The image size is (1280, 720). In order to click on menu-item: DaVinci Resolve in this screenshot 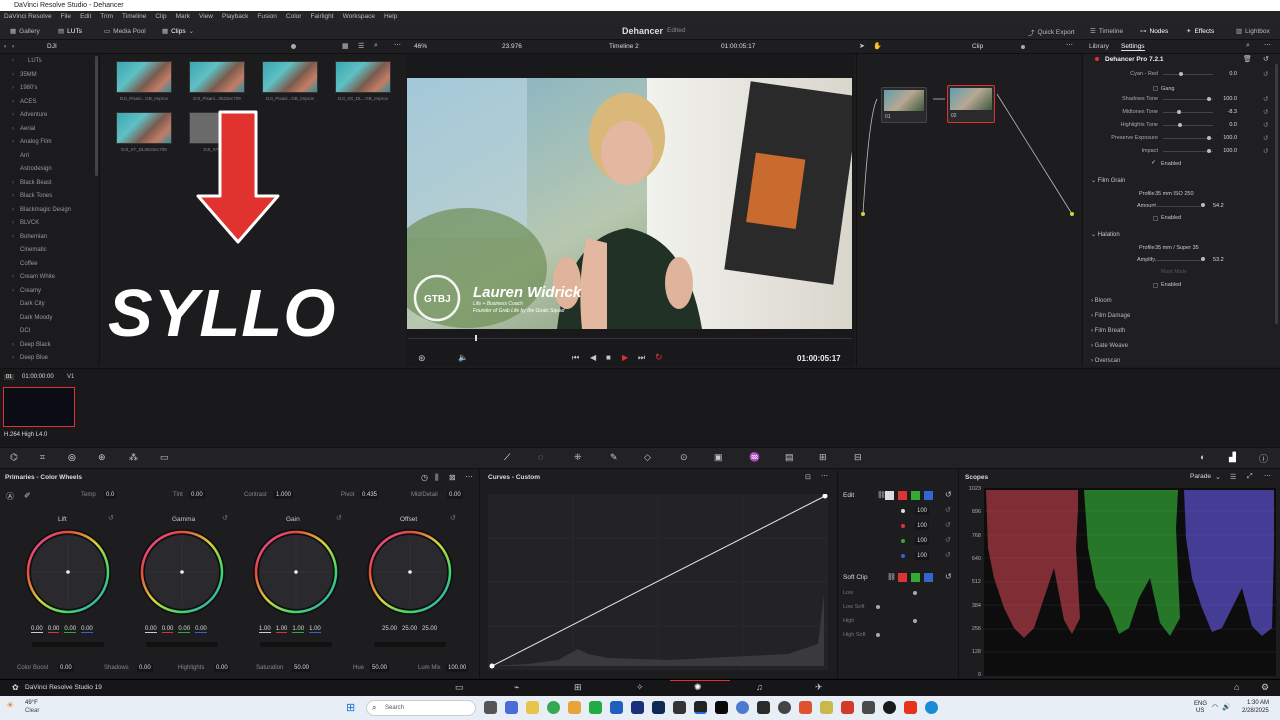, I will do `click(28, 16)`.